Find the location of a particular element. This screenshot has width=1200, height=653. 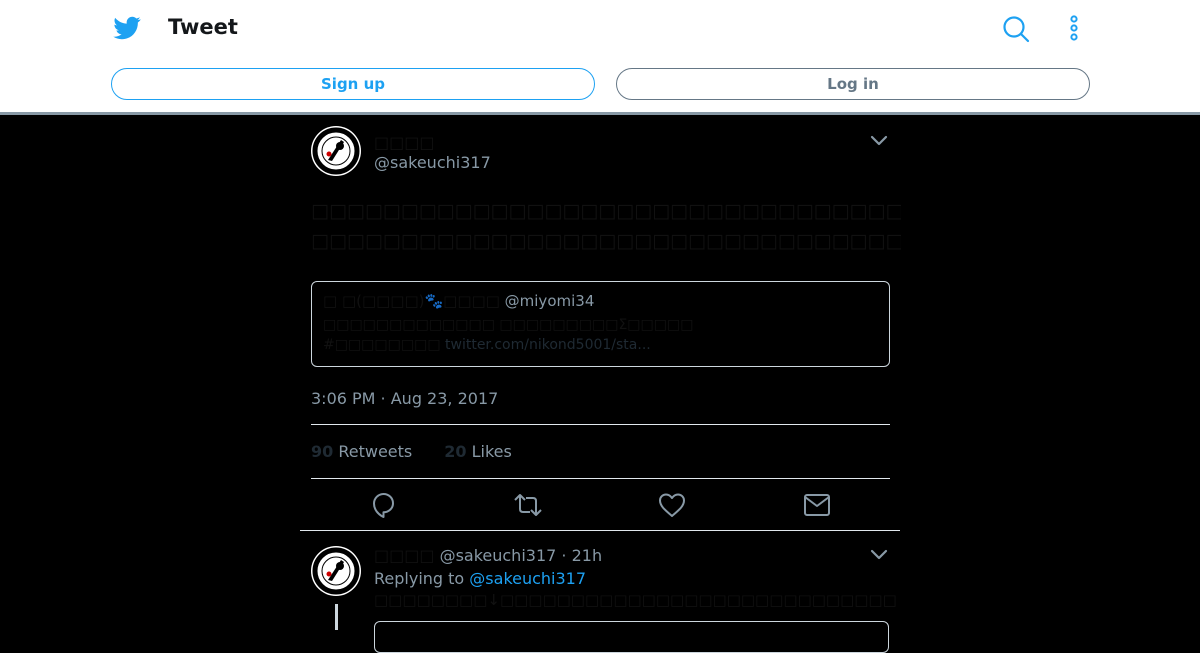

tweet-timestamp: 3:06 PM · Aug 23, 2017 is located at coordinates (404, 398).